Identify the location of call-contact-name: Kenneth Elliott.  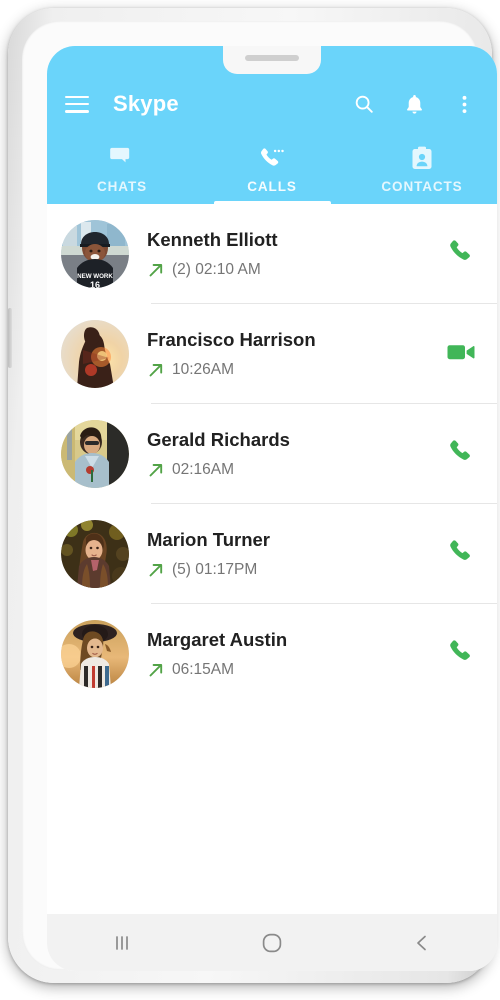
(212, 240).